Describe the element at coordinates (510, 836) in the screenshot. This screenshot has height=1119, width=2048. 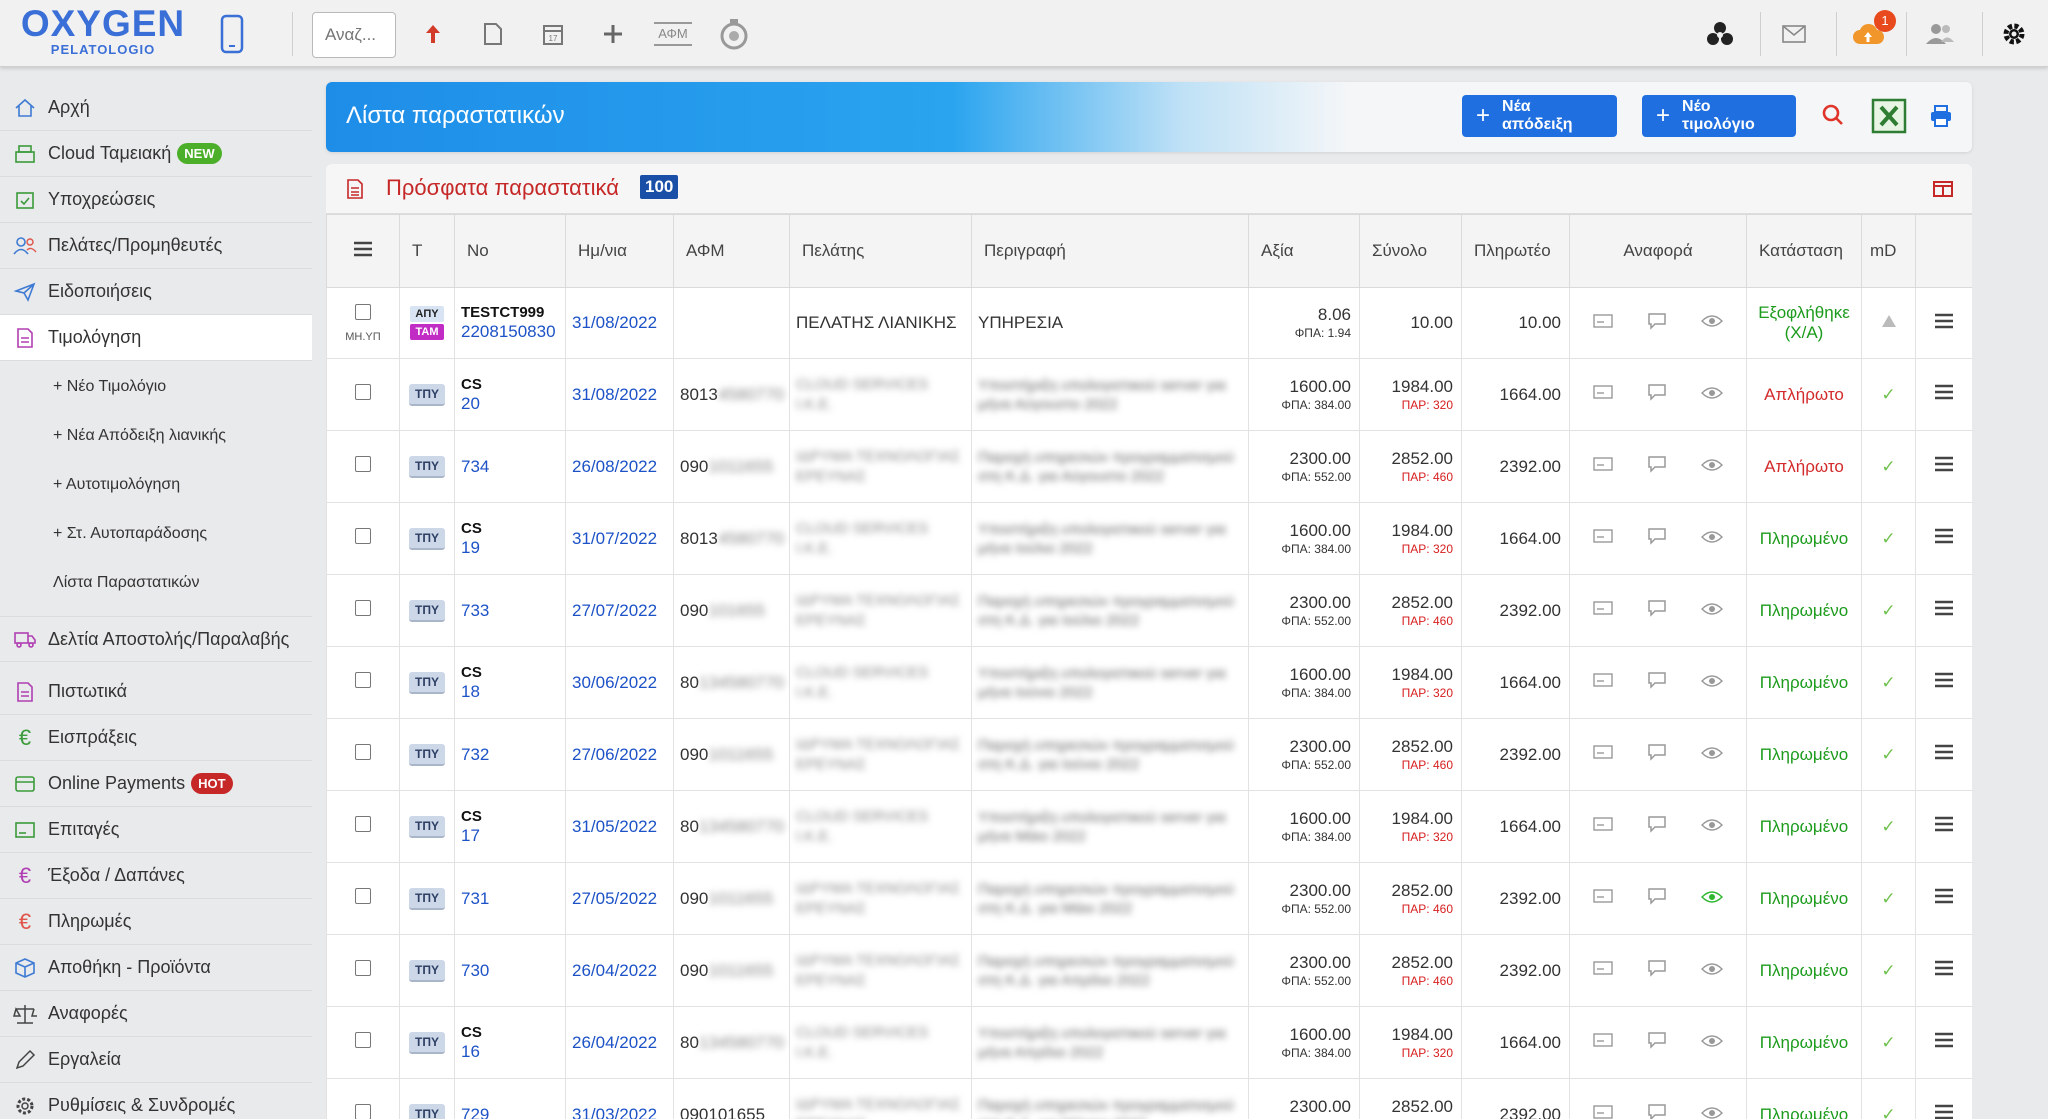
I see `doc-number: 17` at that location.